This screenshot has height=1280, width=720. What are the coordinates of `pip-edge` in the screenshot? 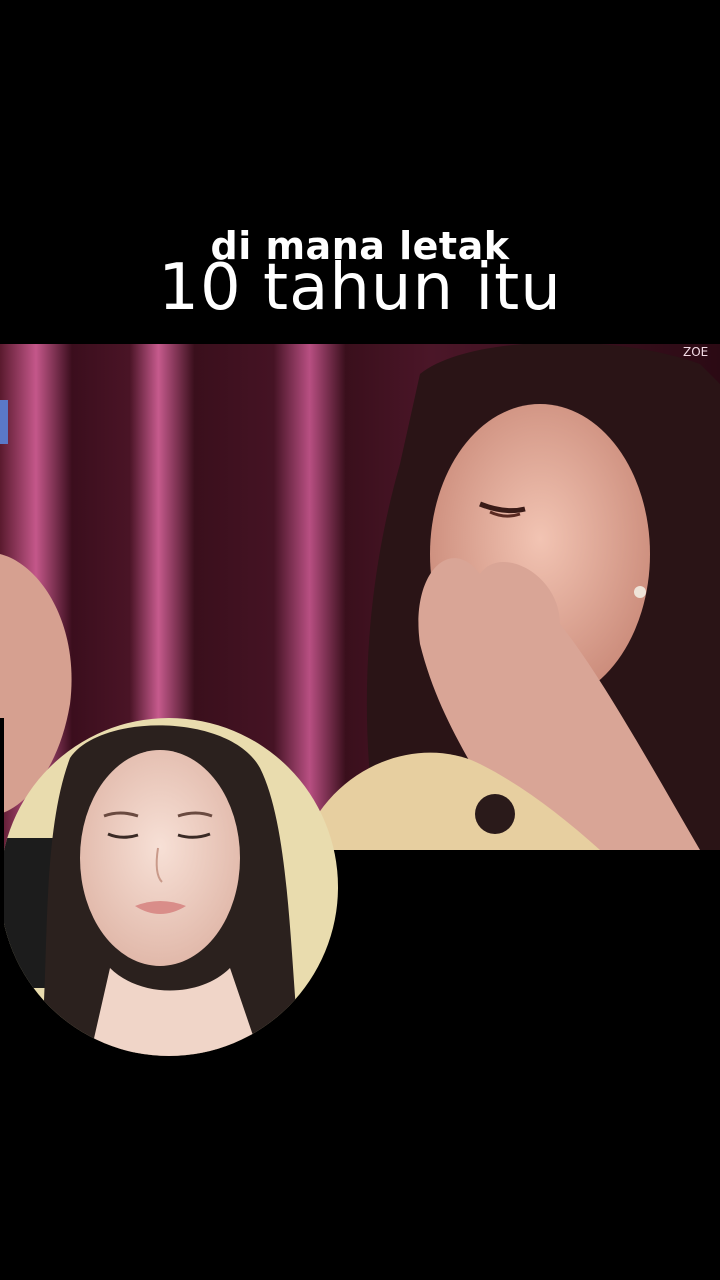 It's located at (2, 887).